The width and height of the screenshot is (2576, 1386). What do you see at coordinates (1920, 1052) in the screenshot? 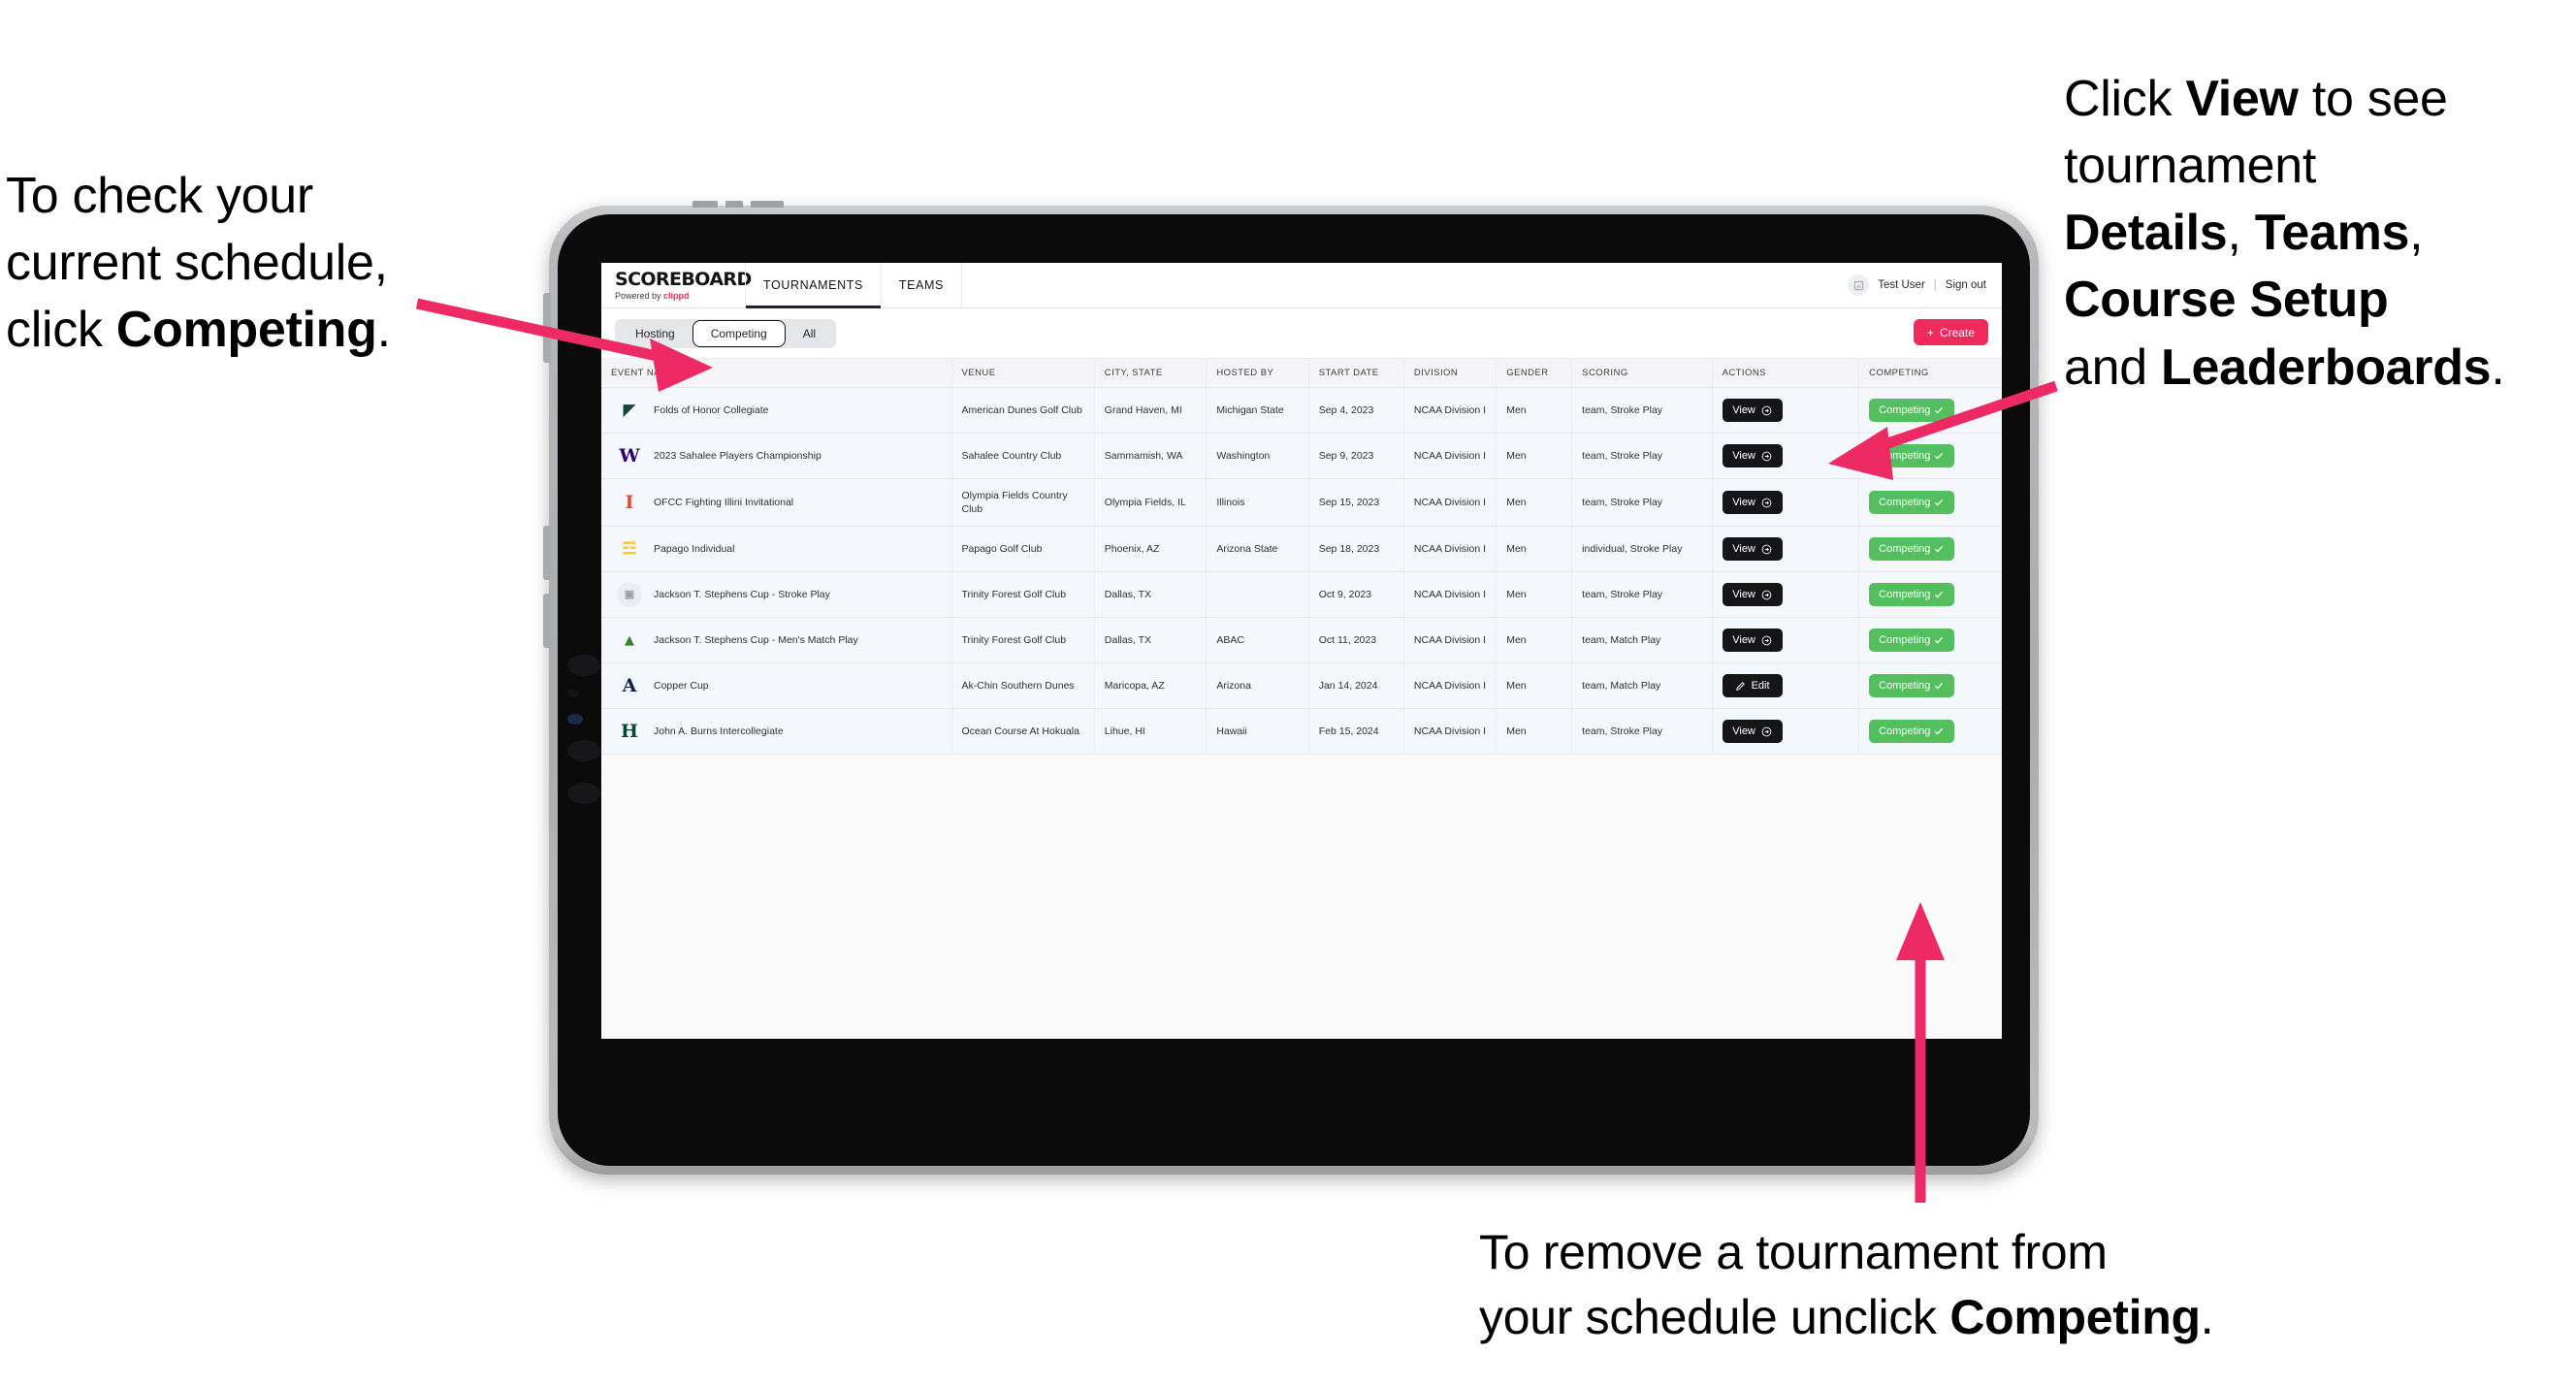
I see `arrow-to-competing-chip` at bounding box center [1920, 1052].